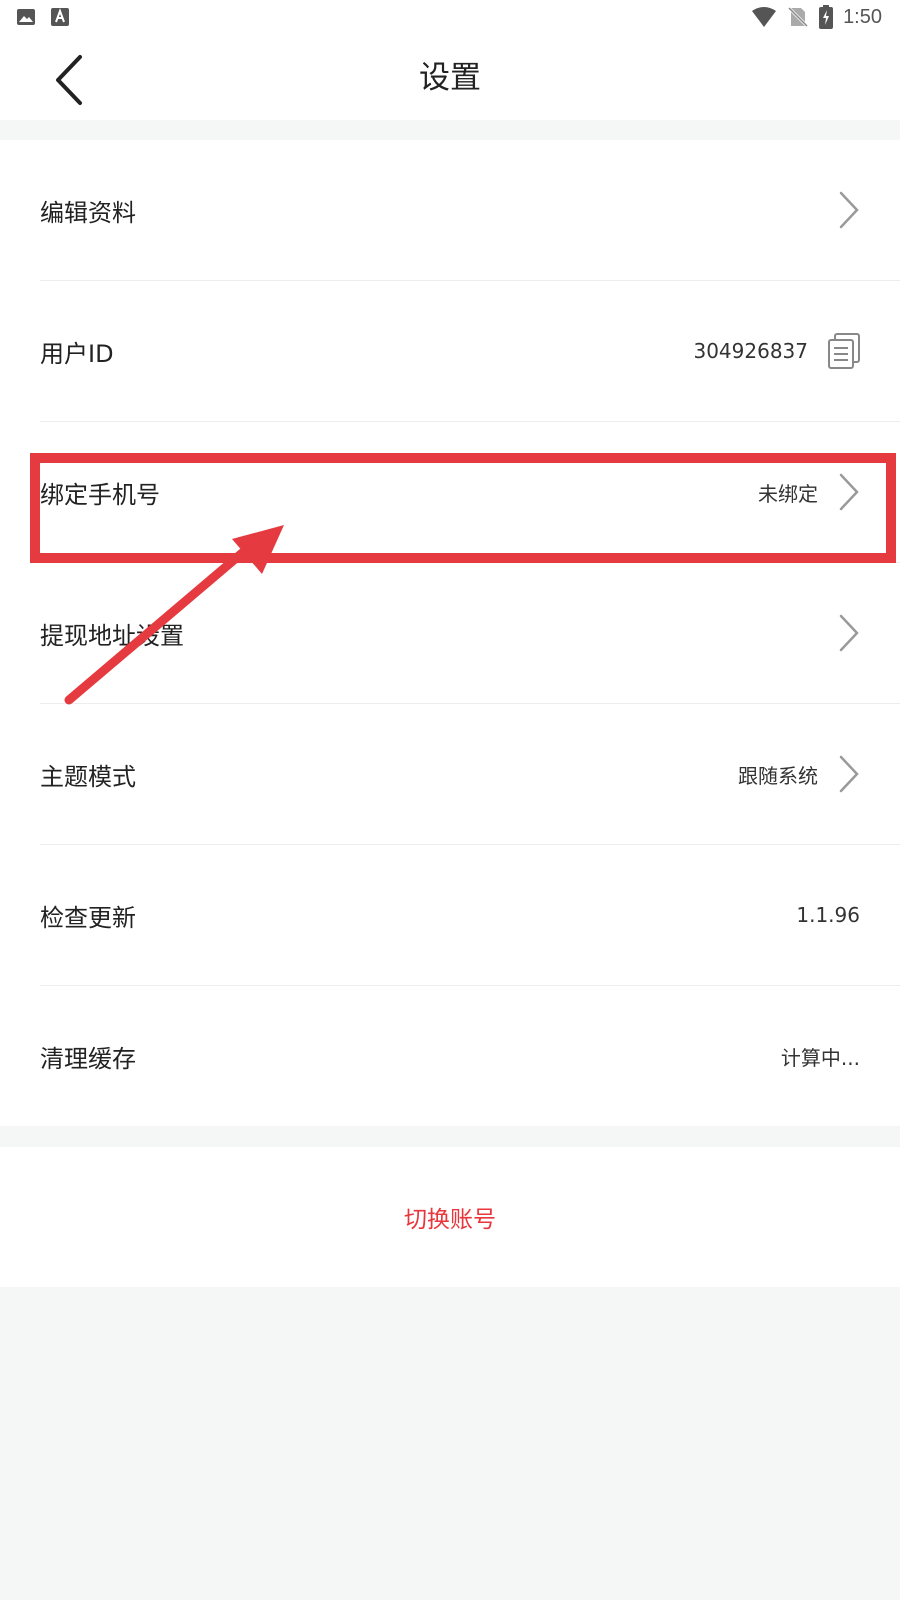  What do you see at coordinates (826, 17) in the screenshot?
I see `battery-charging-icon` at bounding box center [826, 17].